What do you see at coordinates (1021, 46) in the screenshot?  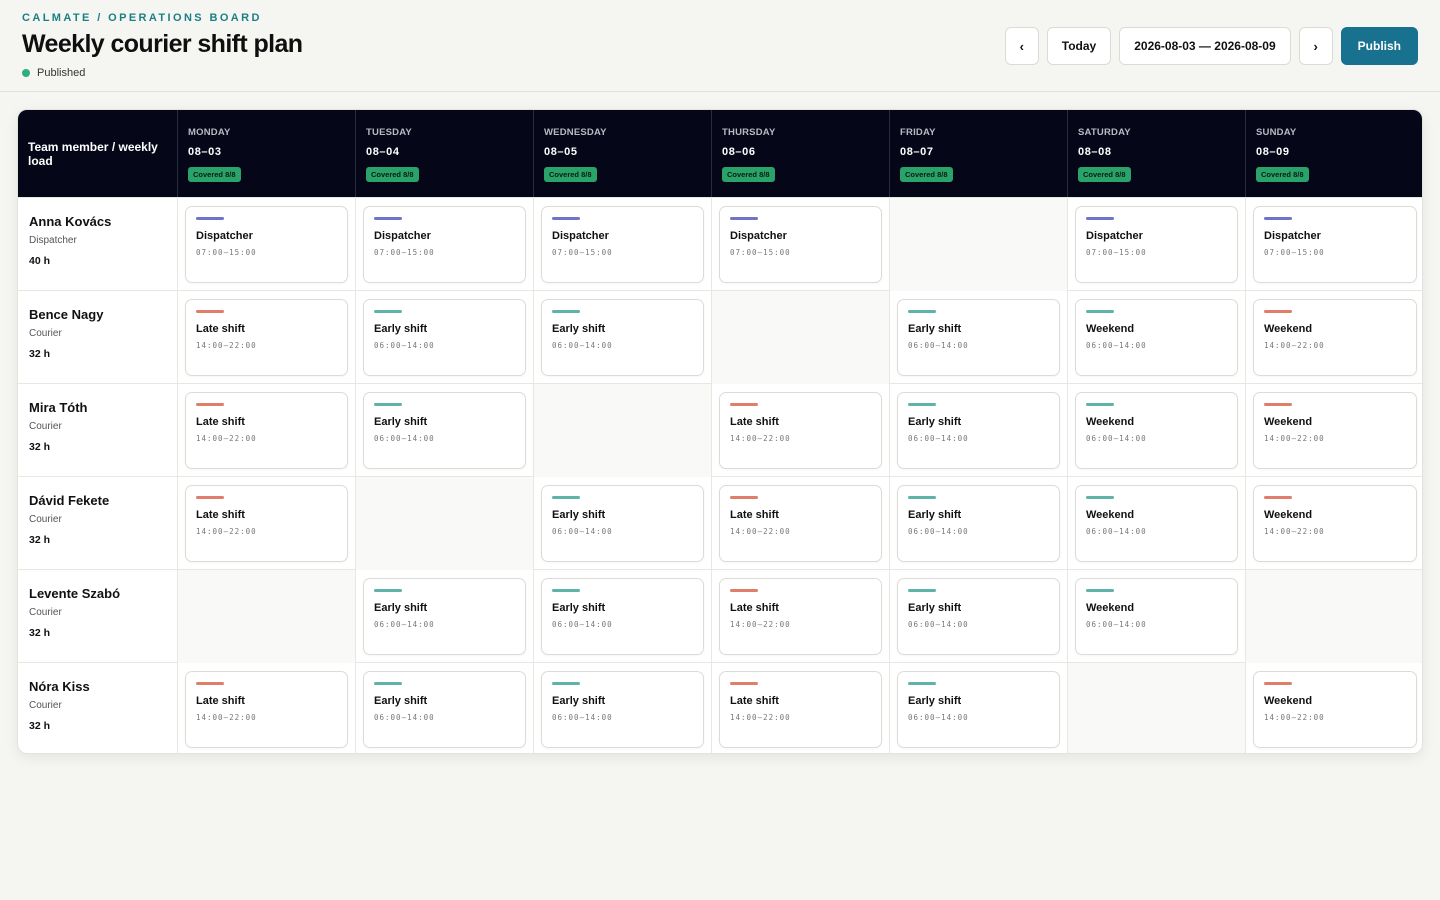 I see `previous-week-button: ‹` at bounding box center [1021, 46].